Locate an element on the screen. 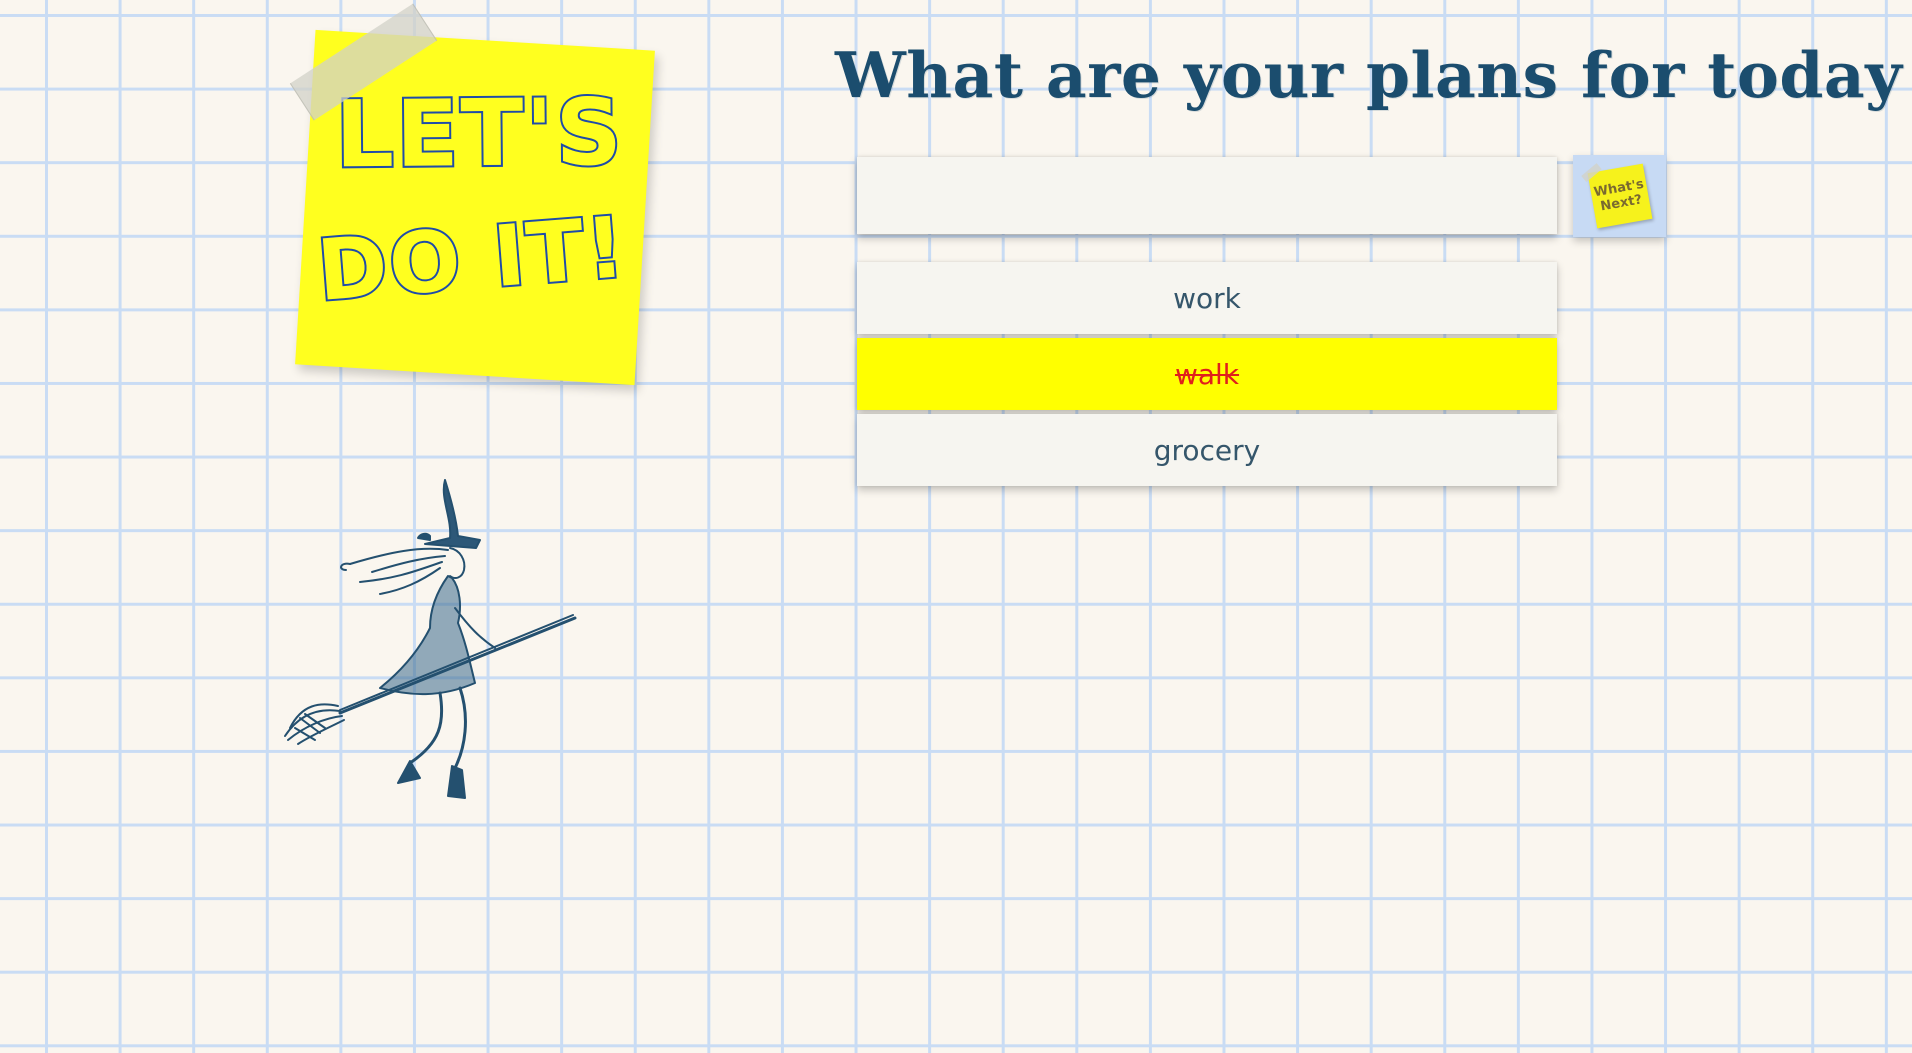  sticky-note-line1: LET'S is located at coordinates (480, 134).